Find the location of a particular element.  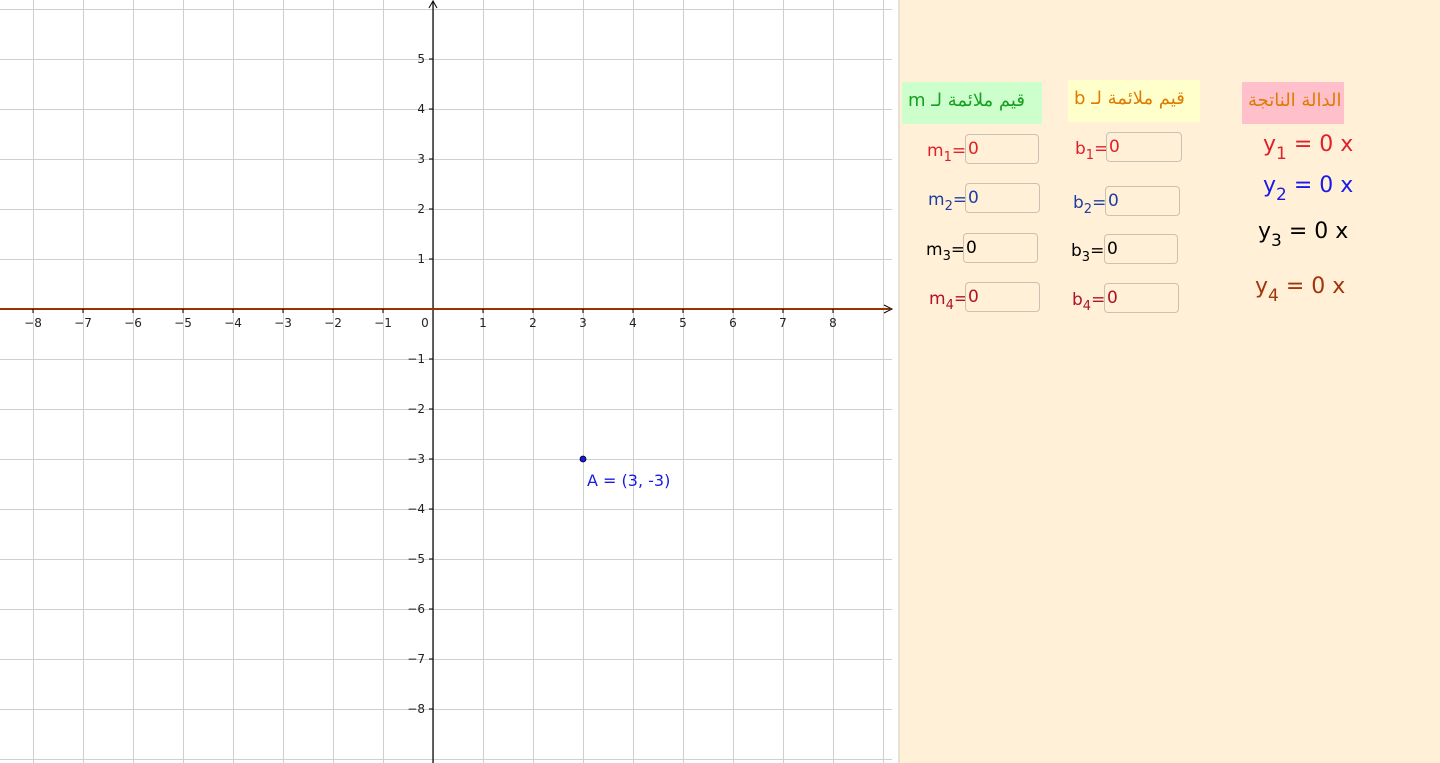

y-tick-label: −6 is located at coordinates (416, 609).